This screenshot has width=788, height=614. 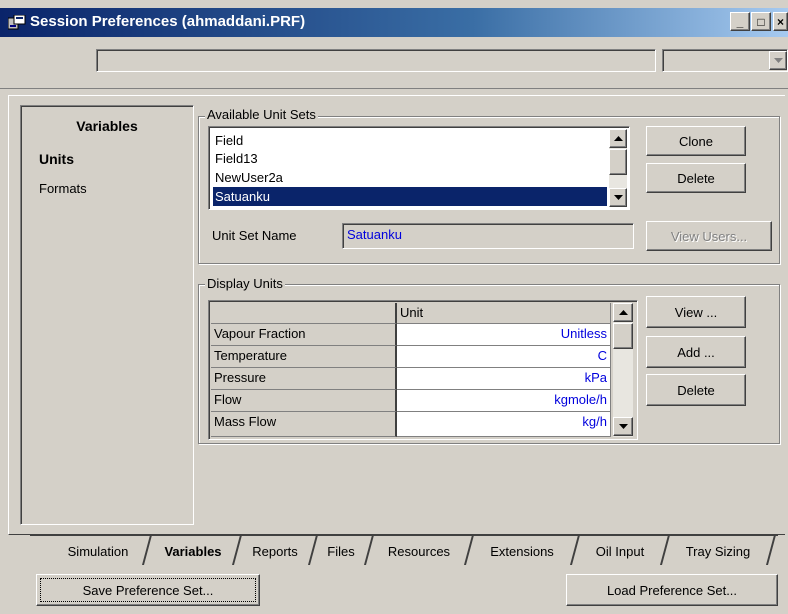 I want to click on grid-row-label: Temperature, so click(x=304, y=357).